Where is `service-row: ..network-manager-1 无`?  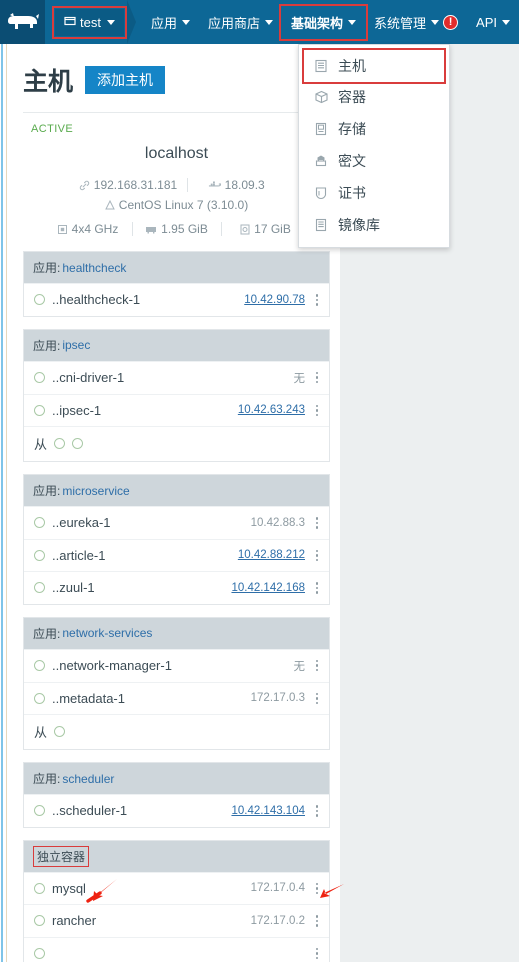 service-row: ..network-manager-1 无 is located at coordinates (176, 665).